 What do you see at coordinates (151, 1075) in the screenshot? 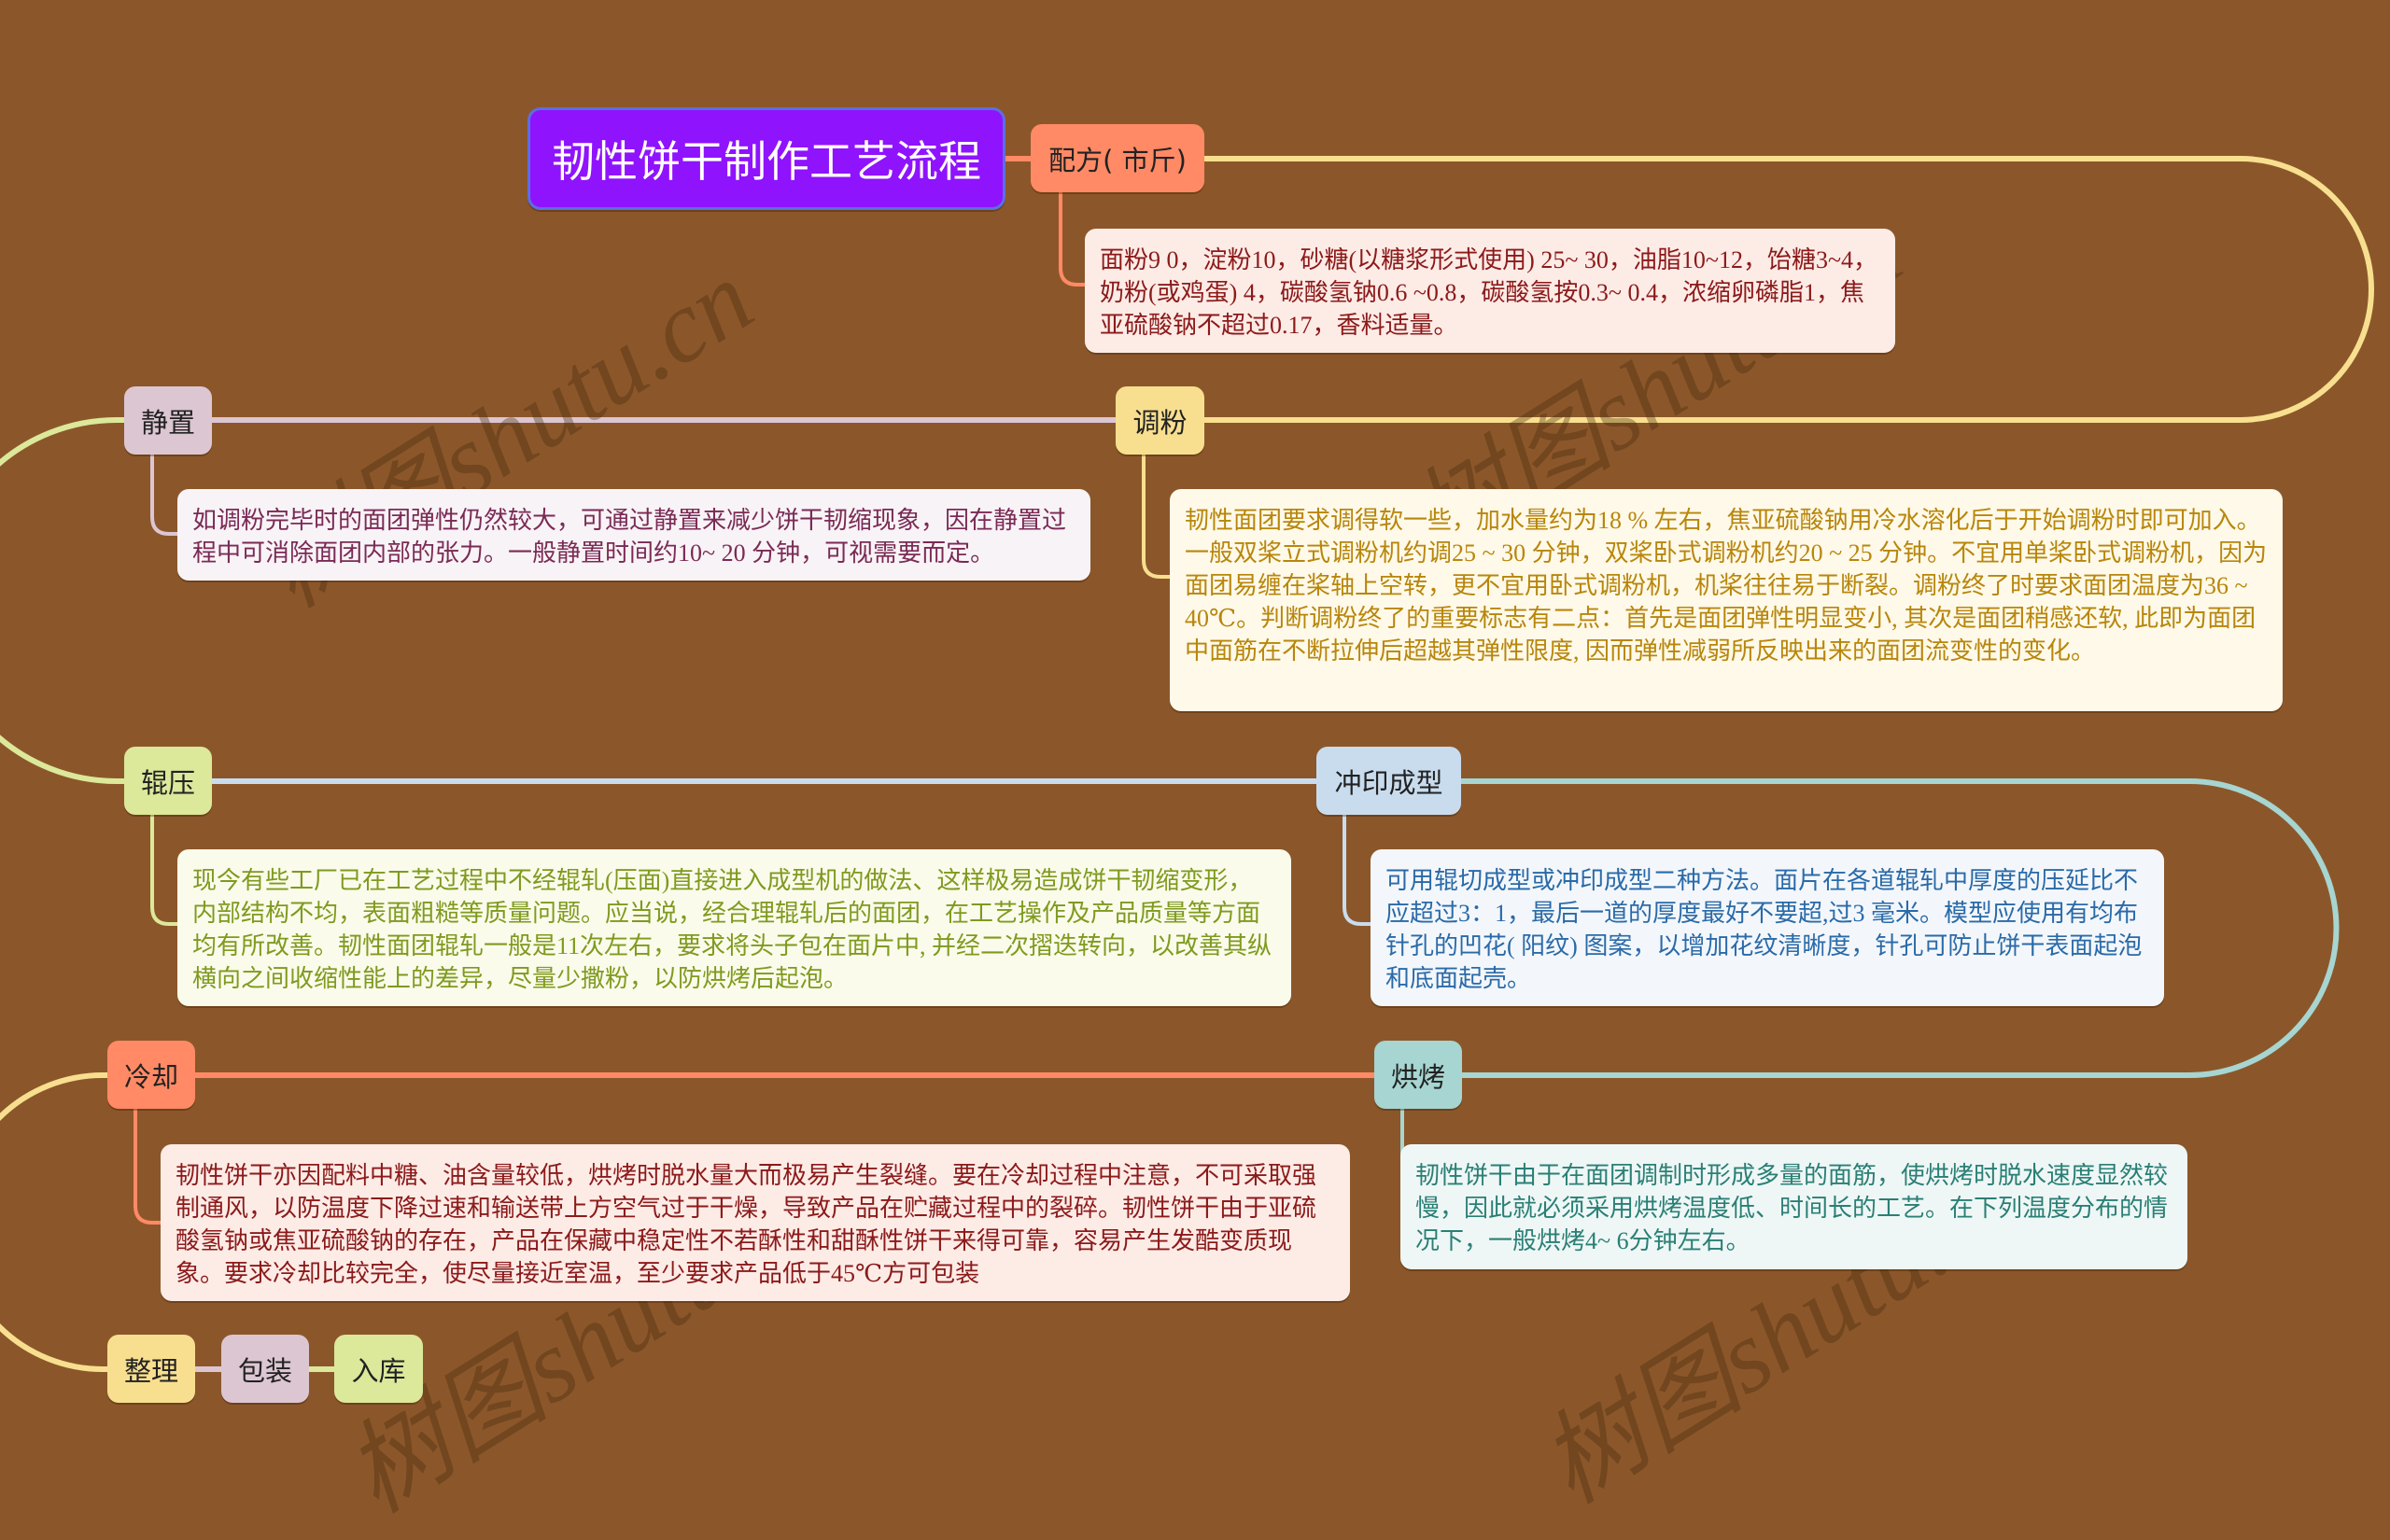
I see `topic-lengque: 冷却` at bounding box center [151, 1075].